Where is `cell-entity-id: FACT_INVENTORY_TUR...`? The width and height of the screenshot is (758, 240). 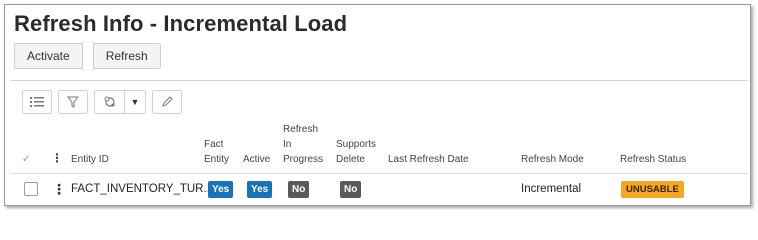 cell-entity-id: FACT_INVENTORY_TUR... is located at coordinates (142, 189).